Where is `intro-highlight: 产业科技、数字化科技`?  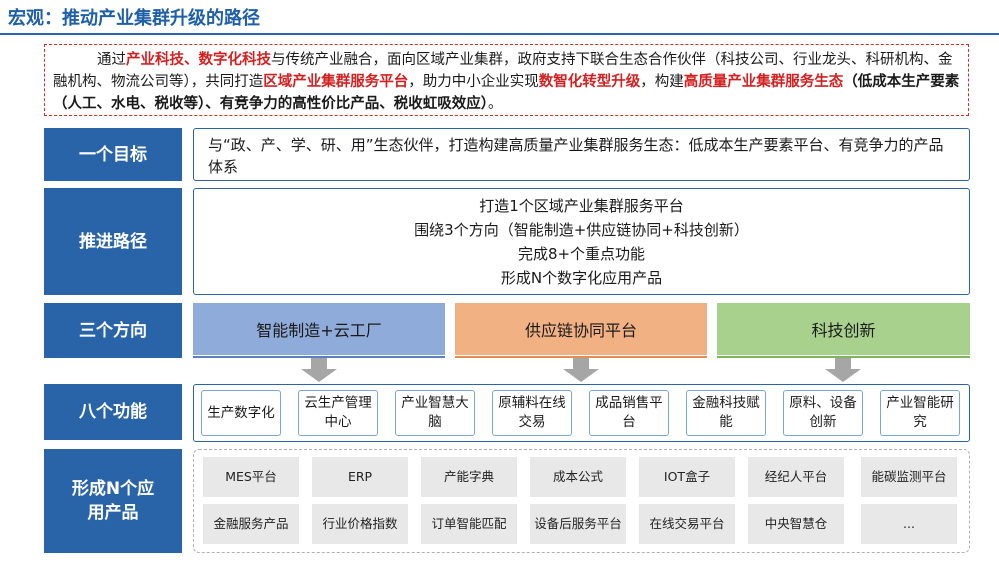
intro-highlight: 产业科技、数字化科技 is located at coordinates (198, 60).